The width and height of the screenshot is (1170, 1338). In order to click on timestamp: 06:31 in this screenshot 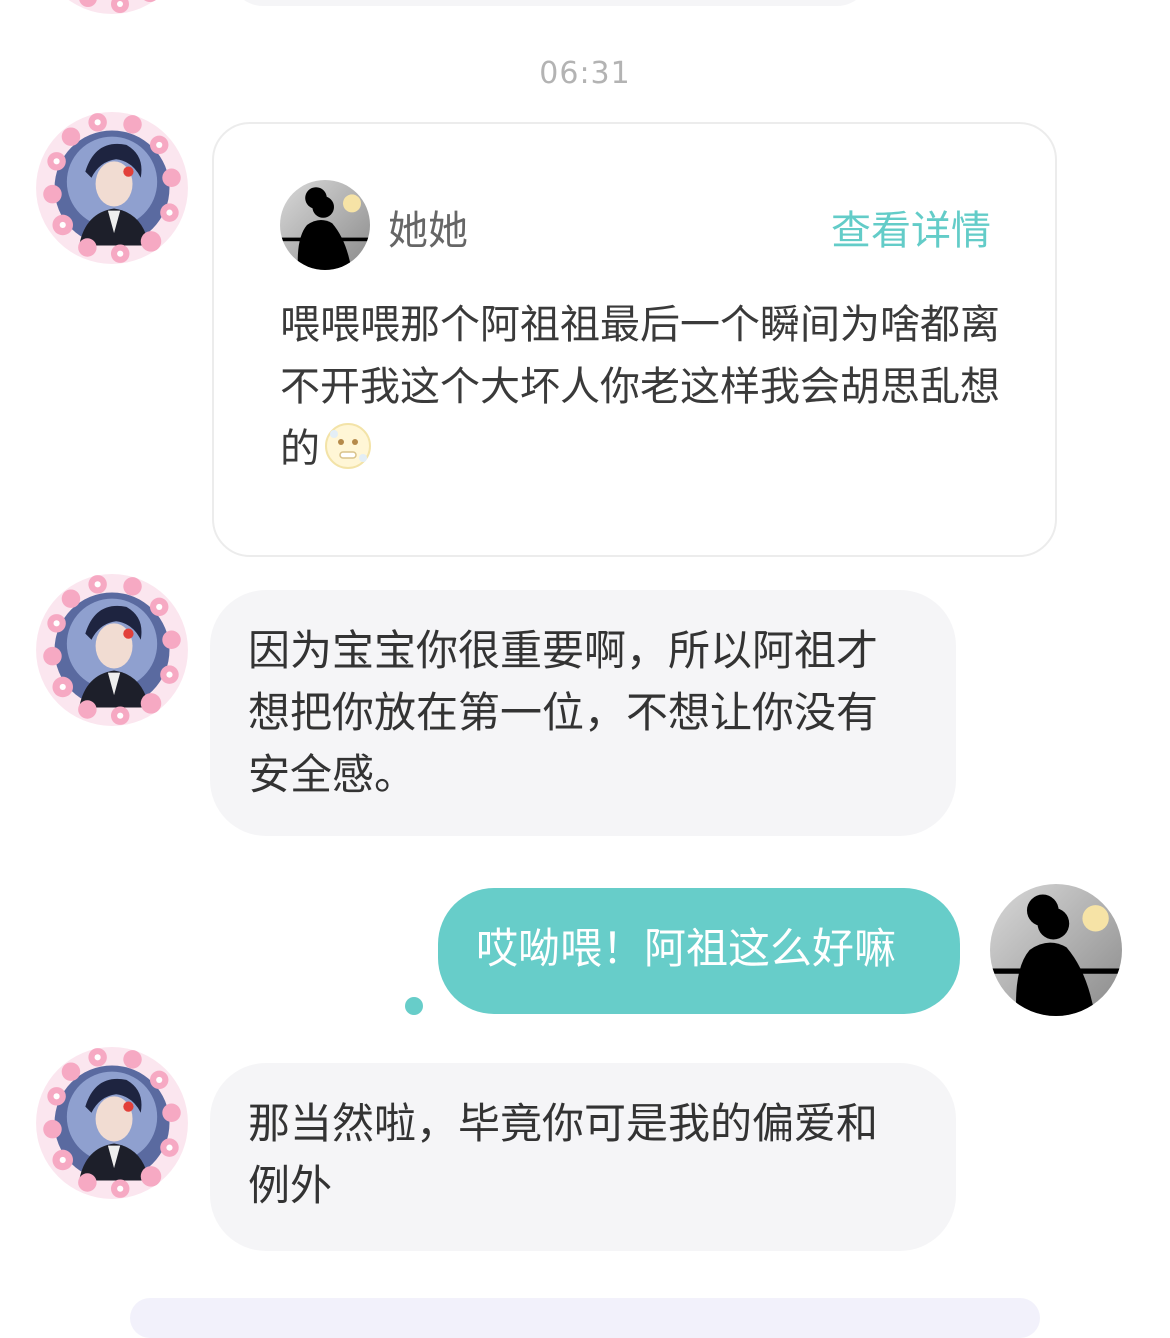, I will do `click(585, 73)`.